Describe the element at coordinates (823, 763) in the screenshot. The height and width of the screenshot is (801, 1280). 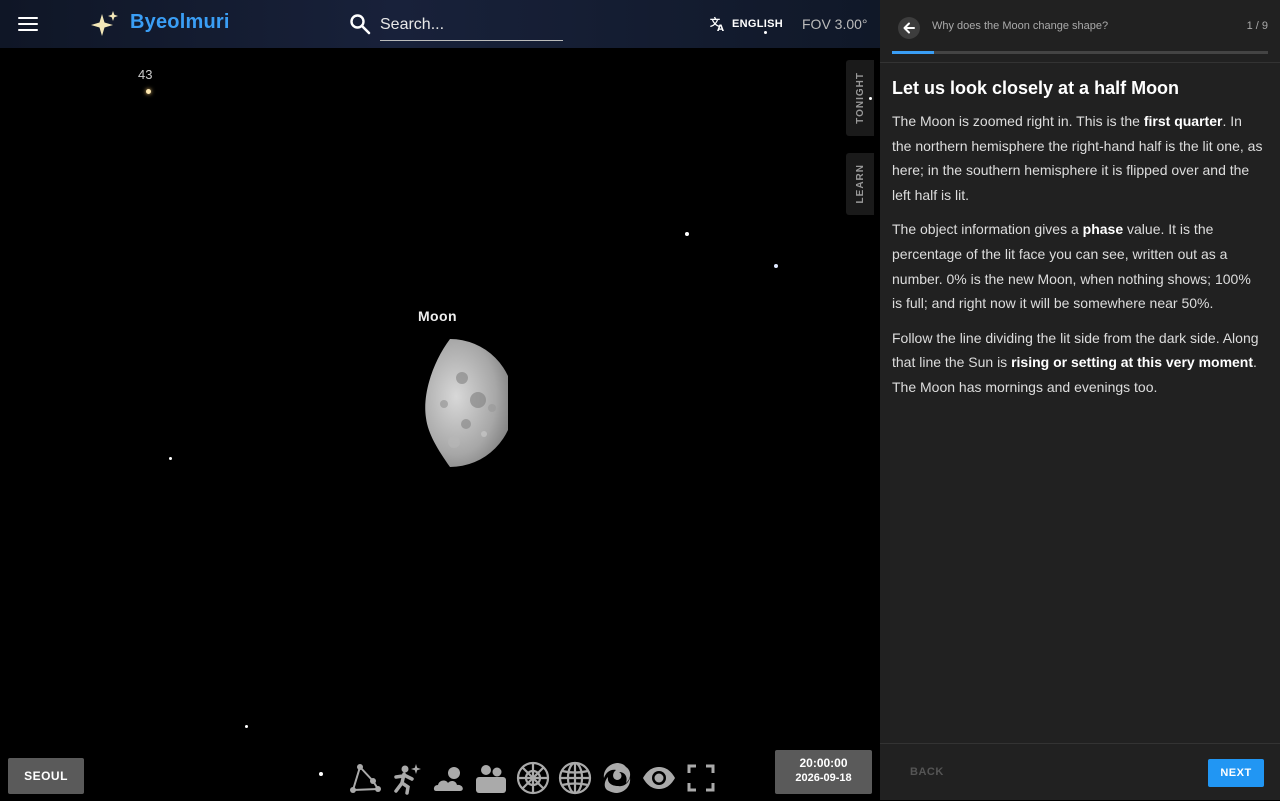
I see `time-display: 20:00:00` at that location.